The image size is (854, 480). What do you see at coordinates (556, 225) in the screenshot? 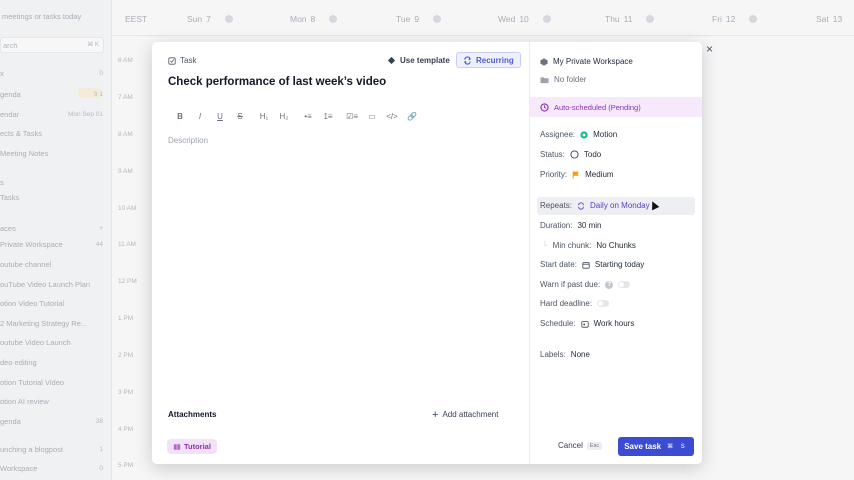
I see `duration-label: Duration:` at bounding box center [556, 225].